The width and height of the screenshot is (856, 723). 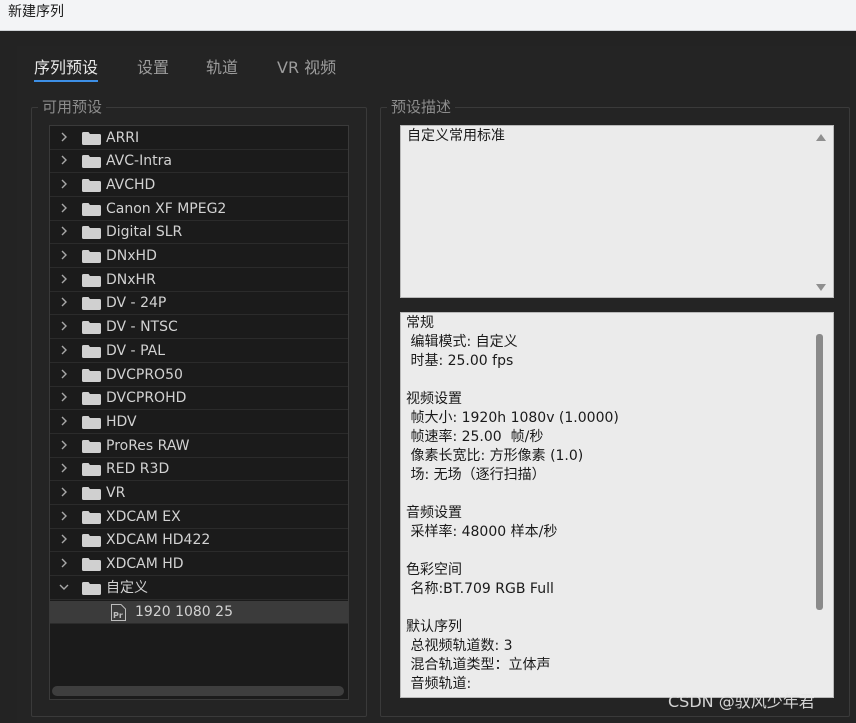 What do you see at coordinates (199, 256) in the screenshot?
I see `preset-folder: DNxHD` at bounding box center [199, 256].